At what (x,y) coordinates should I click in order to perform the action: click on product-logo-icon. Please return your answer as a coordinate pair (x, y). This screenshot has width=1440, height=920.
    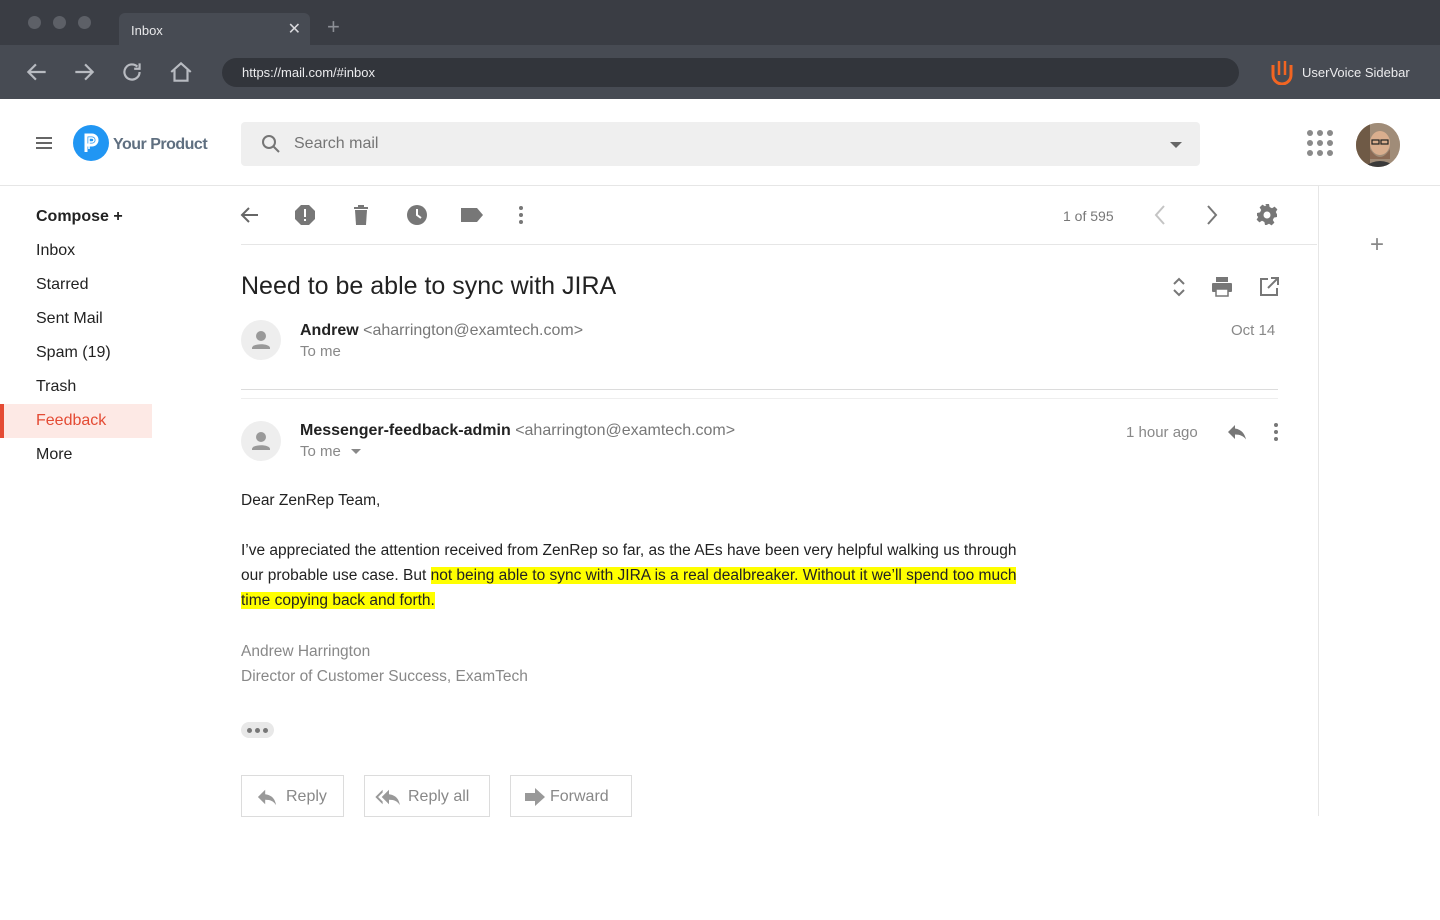
    Looking at the image, I should click on (91, 143).